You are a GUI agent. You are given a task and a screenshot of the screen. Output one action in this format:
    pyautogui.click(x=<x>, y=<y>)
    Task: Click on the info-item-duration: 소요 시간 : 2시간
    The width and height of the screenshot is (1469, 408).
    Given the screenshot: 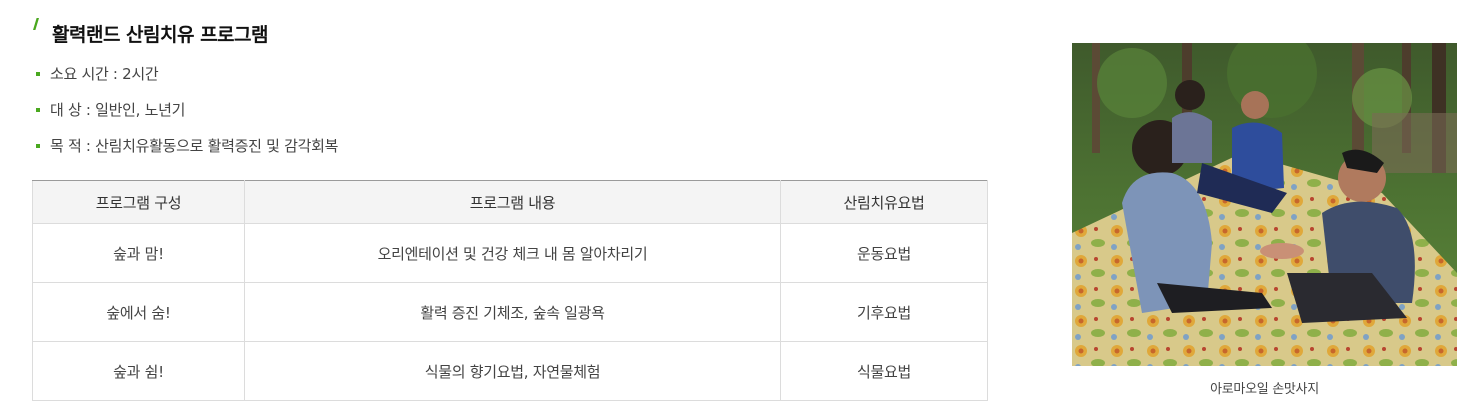 What is the action you would take?
    pyautogui.click(x=187, y=80)
    